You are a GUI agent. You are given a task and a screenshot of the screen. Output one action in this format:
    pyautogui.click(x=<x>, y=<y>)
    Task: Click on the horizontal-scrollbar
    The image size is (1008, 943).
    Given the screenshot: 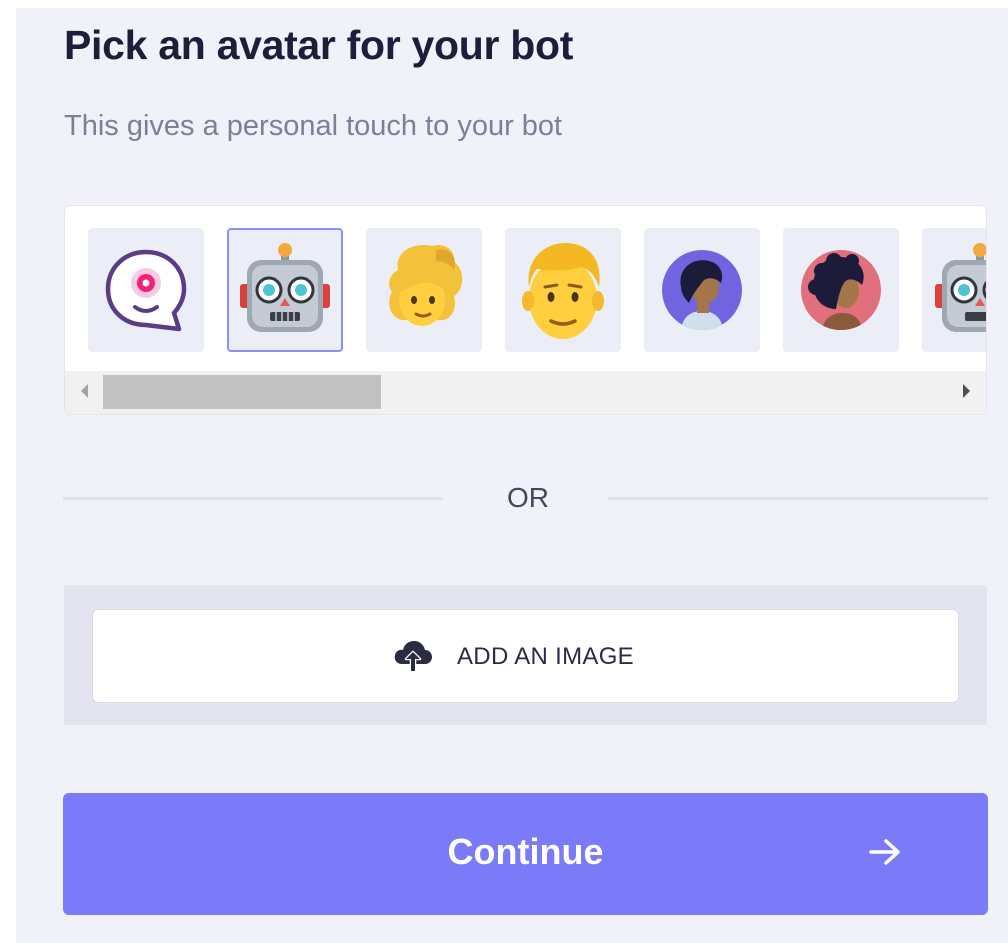 What is the action you would take?
    pyautogui.click(x=525, y=392)
    